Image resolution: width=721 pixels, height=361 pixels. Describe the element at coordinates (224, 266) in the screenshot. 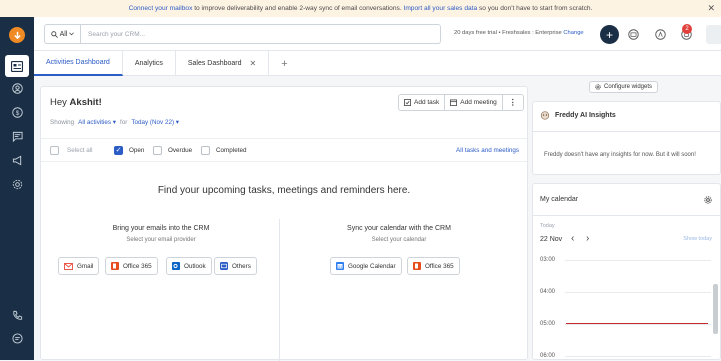

I see `mail-icon` at that location.